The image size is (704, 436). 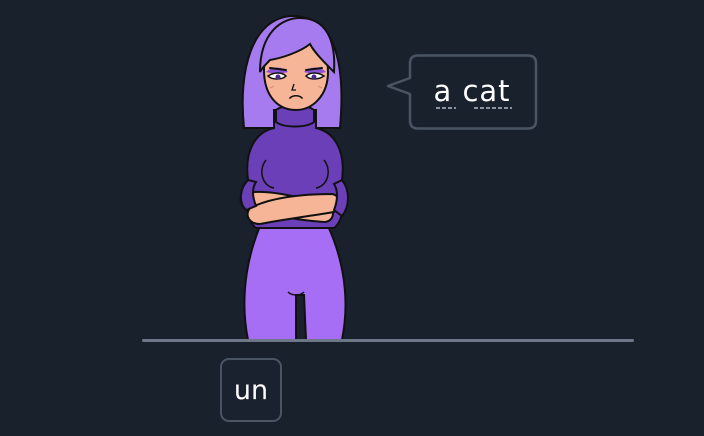 What do you see at coordinates (388, 340) in the screenshot?
I see `floor-line` at bounding box center [388, 340].